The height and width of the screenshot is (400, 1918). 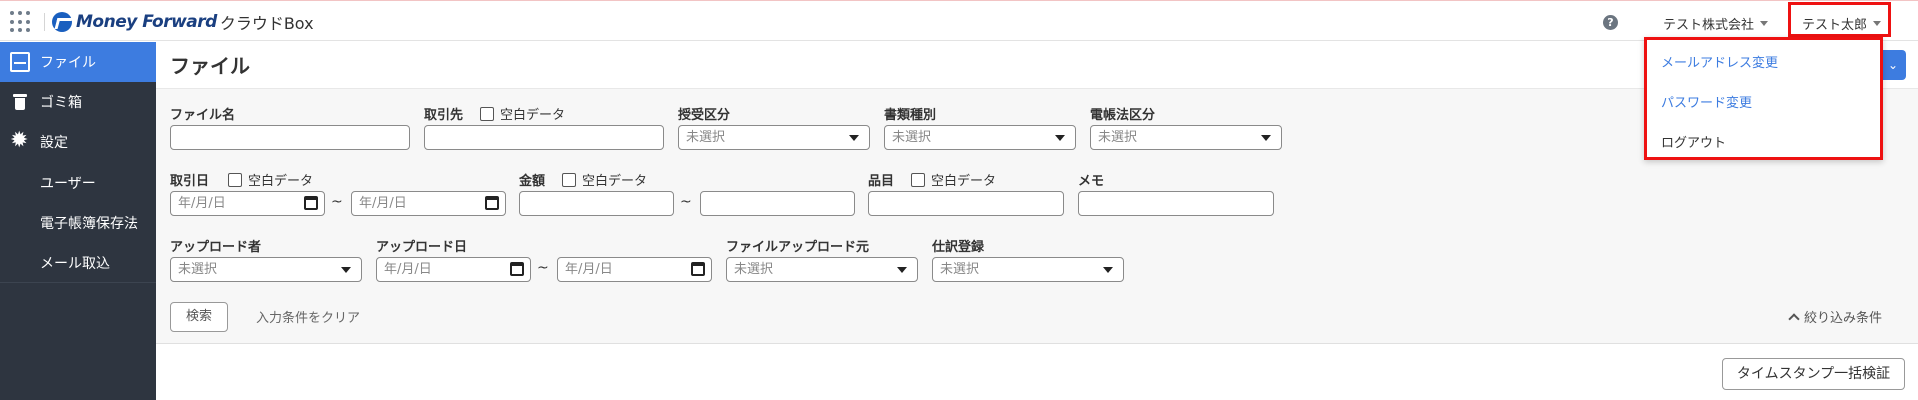 What do you see at coordinates (1839, 19) in the screenshot?
I see `user-menu-highlight` at bounding box center [1839, 19].